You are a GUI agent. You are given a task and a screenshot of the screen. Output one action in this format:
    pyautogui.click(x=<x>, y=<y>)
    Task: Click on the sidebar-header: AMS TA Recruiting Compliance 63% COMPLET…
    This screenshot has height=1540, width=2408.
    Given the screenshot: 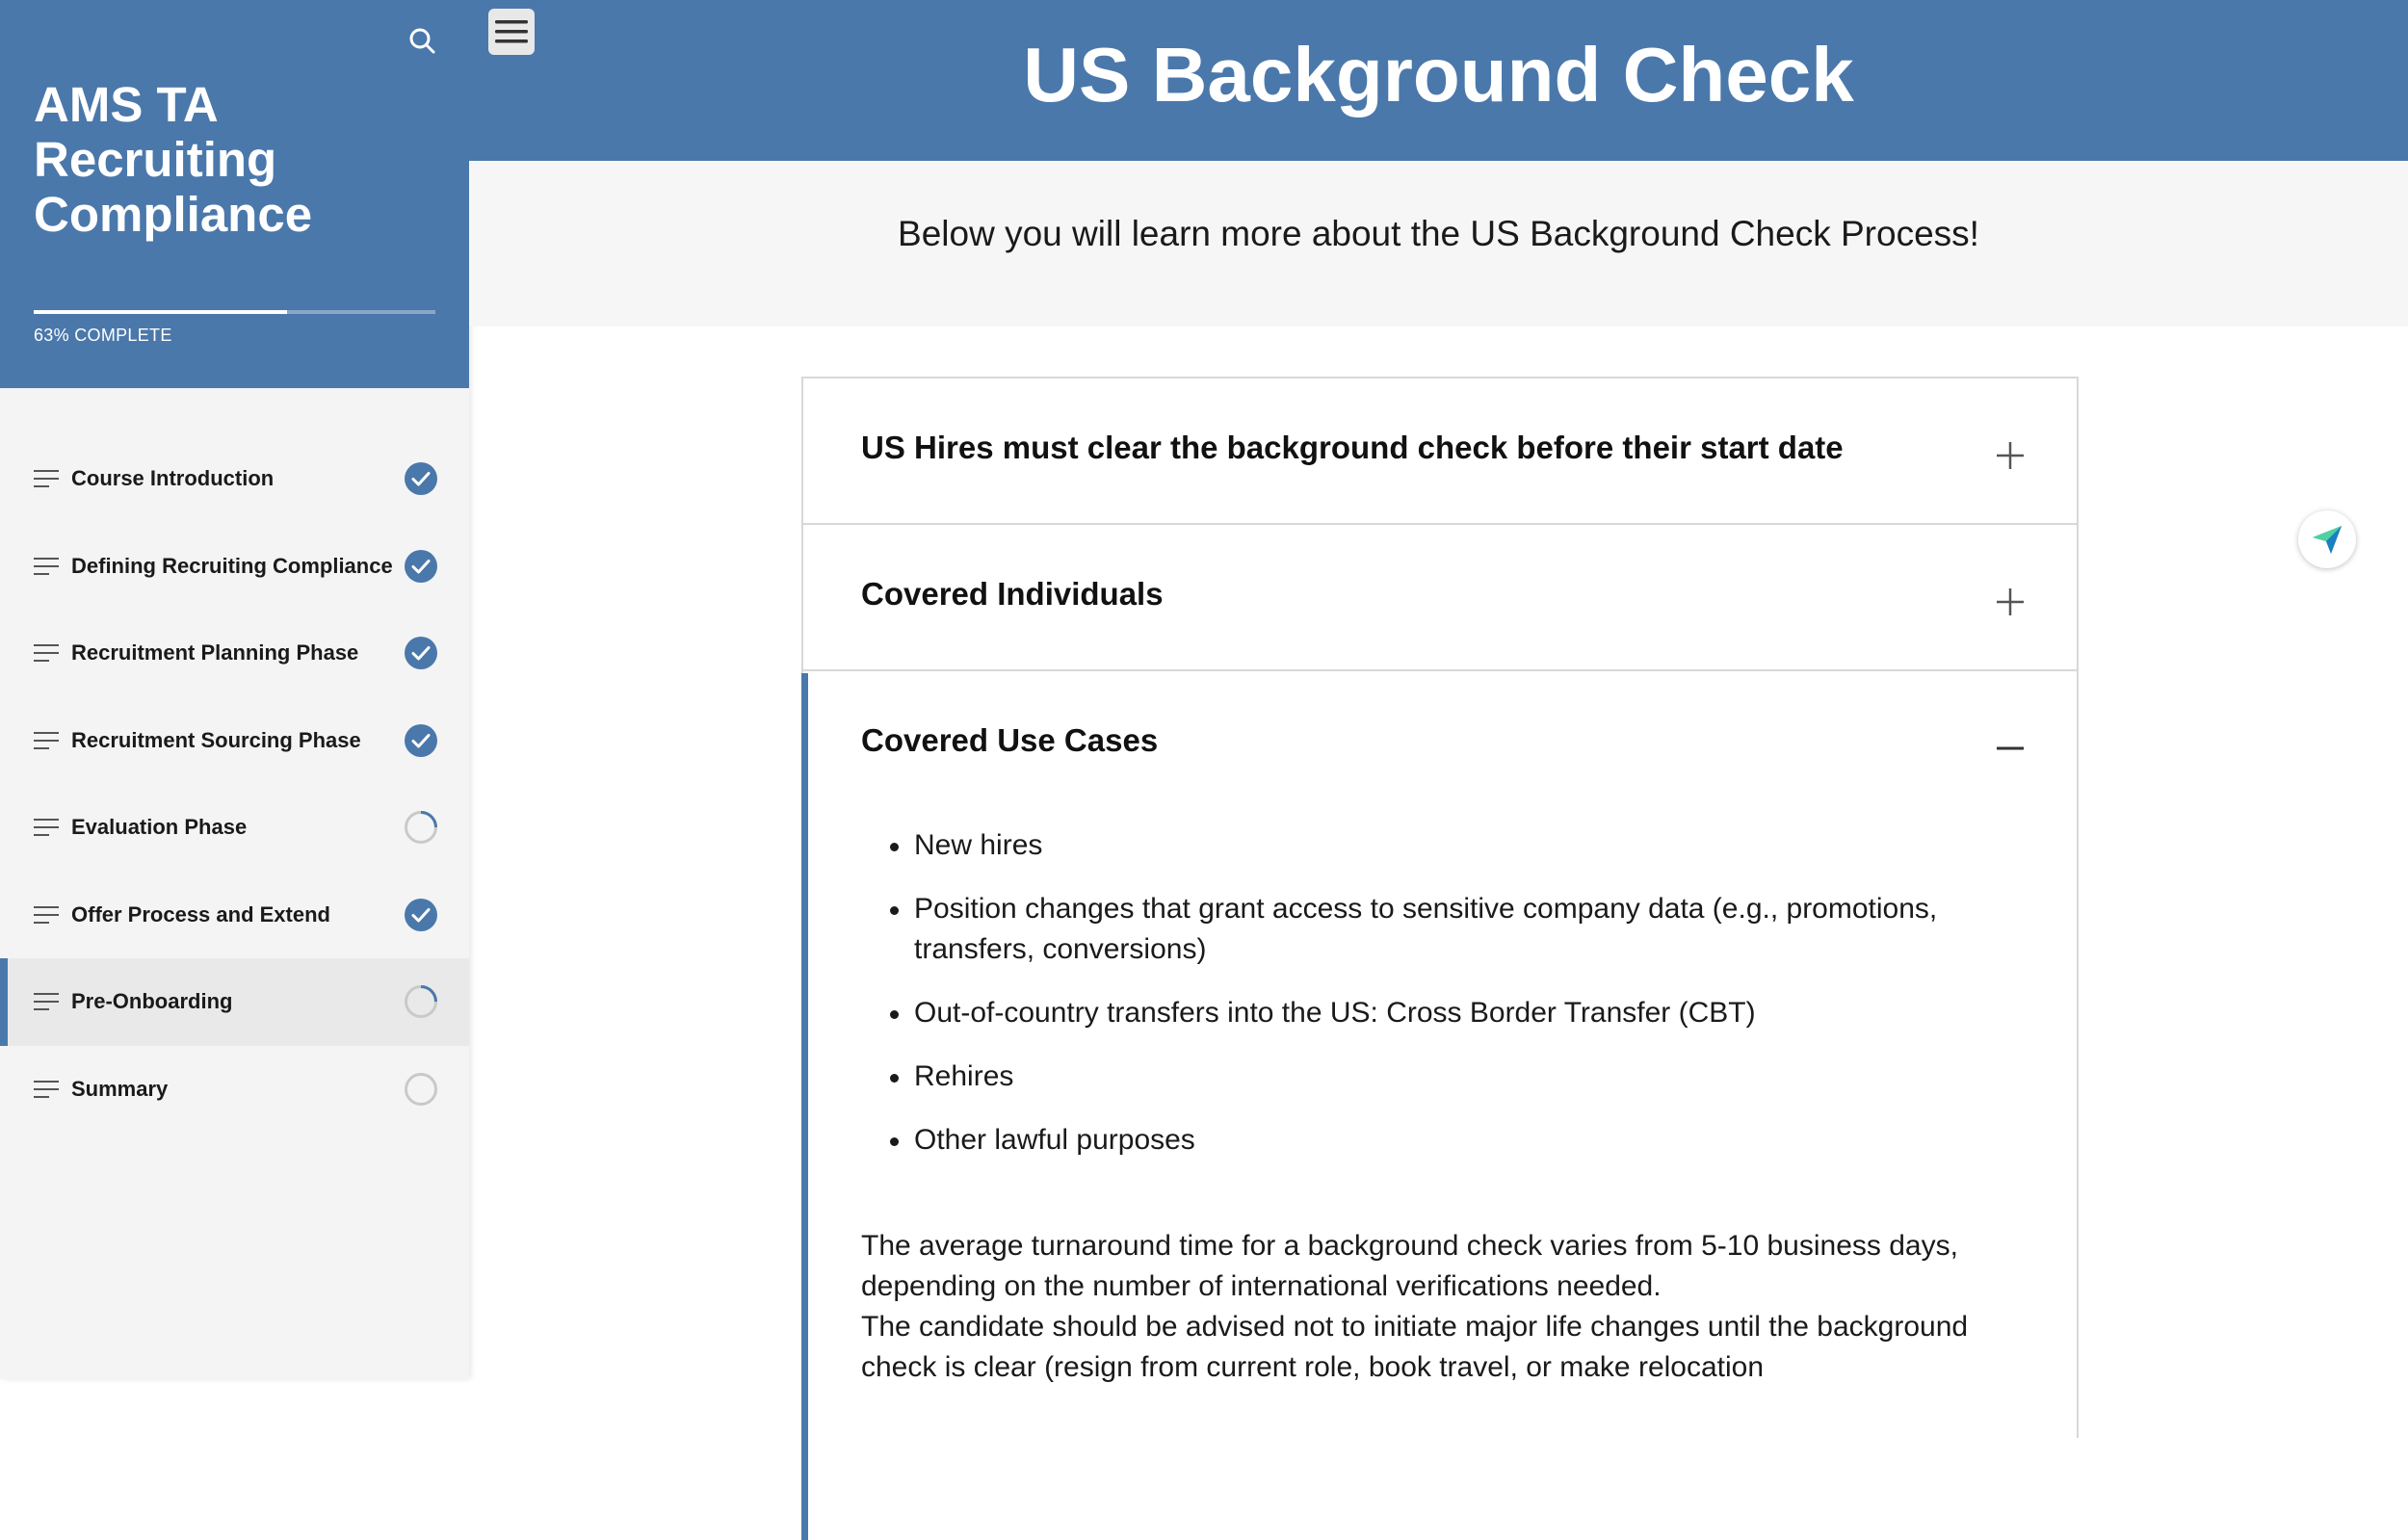 What is the action you would take?
    pyautogui.click(x=234, y=194)
    